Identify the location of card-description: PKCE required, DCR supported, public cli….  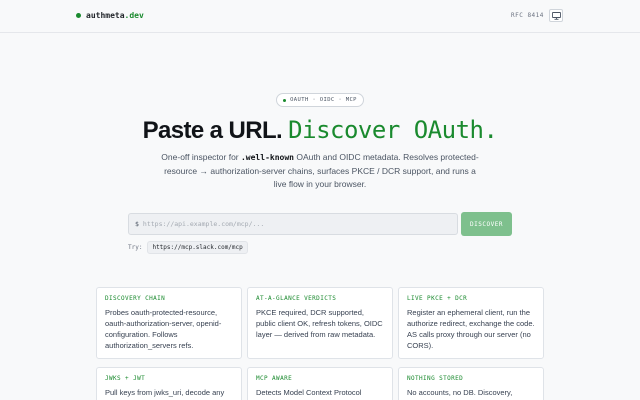
(319, 323).